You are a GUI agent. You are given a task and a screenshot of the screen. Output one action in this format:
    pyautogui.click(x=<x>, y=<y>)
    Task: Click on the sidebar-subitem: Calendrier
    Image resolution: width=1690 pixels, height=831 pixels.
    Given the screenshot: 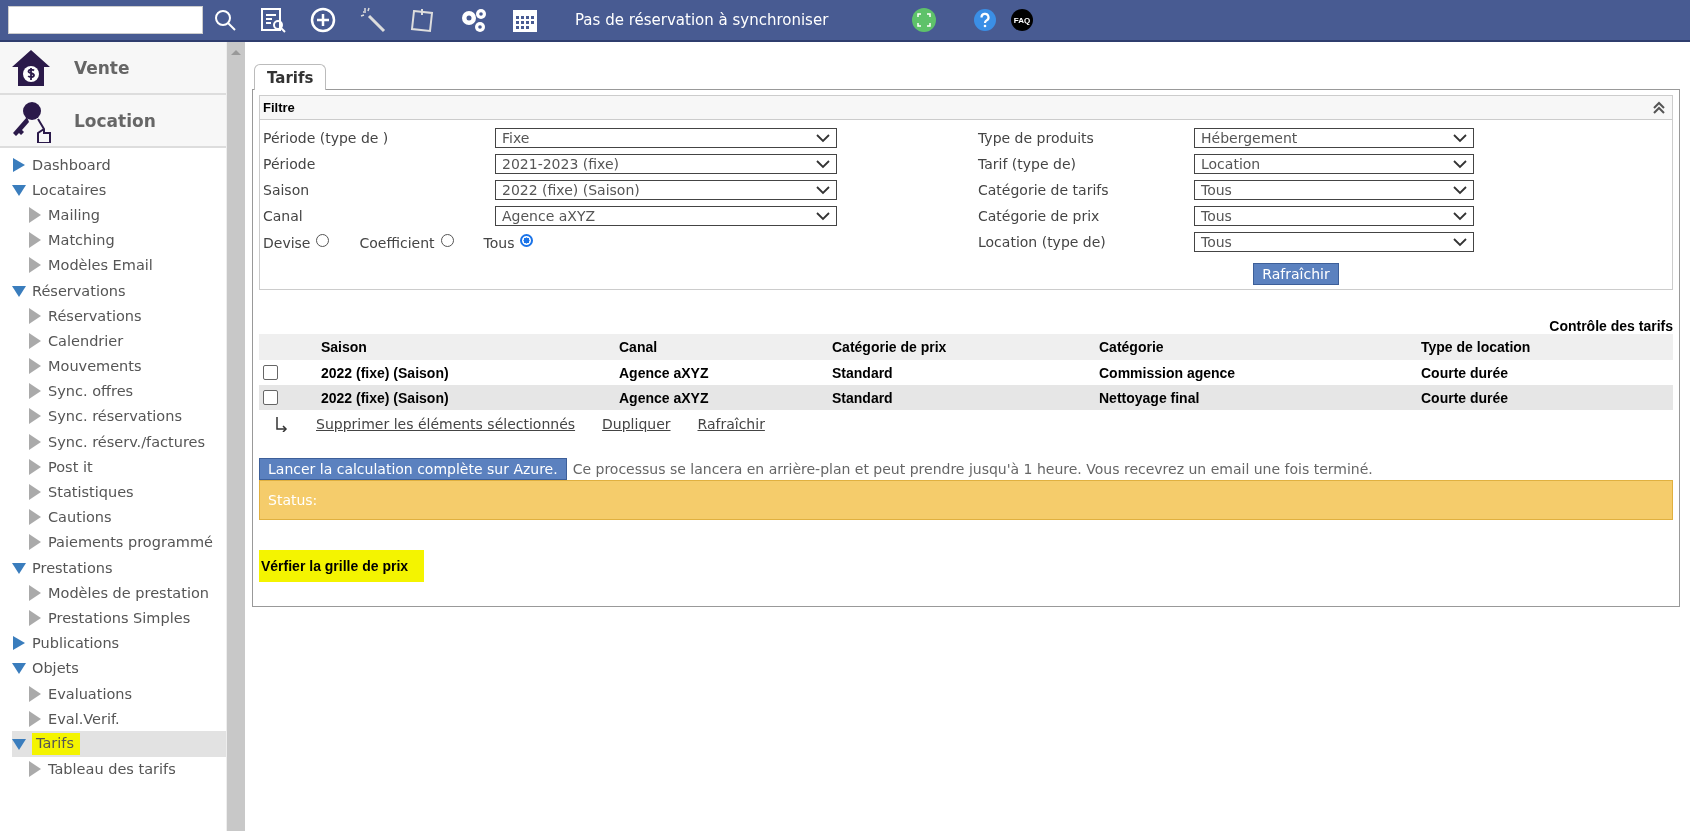 What is the action you would take?
    pyautogui.click(x=119, y=341)
    